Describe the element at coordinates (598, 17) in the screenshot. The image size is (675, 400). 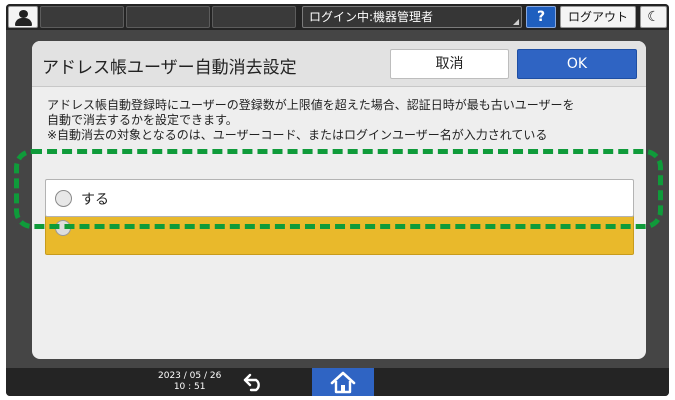
I see `logout-button: ログアウト` at that location.